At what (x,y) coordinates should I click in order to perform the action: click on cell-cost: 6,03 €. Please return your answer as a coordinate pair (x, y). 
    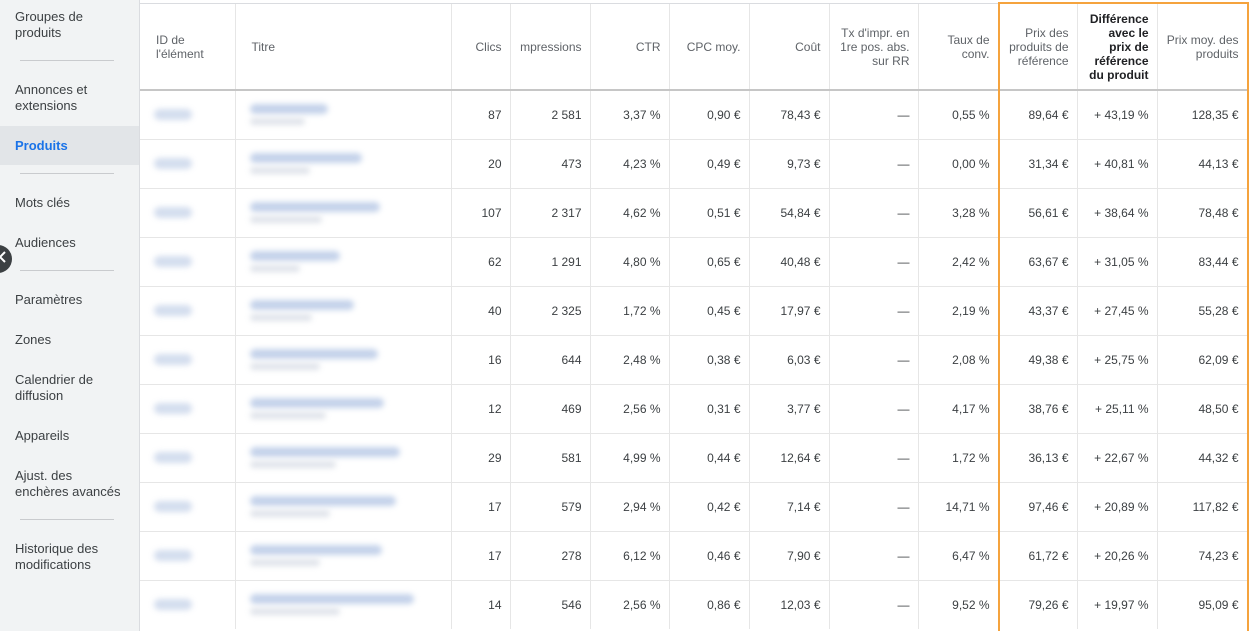
    Looking at the image, I should click on (789, 360).